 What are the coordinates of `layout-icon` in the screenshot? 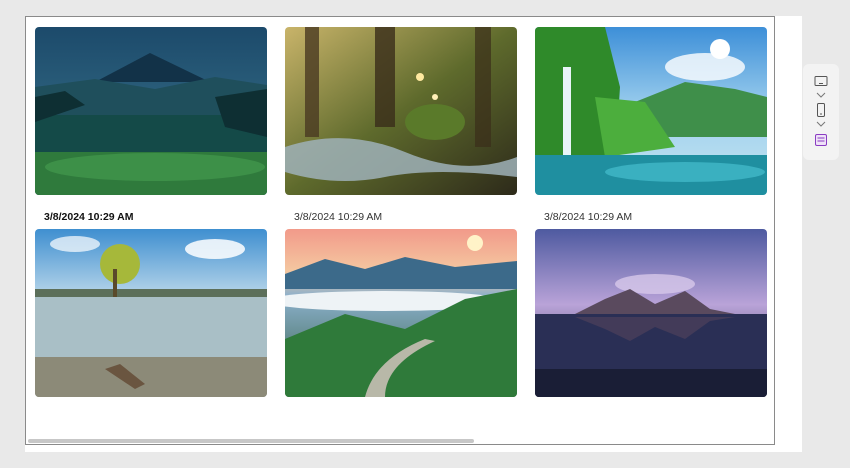 It's located at (821, 140).